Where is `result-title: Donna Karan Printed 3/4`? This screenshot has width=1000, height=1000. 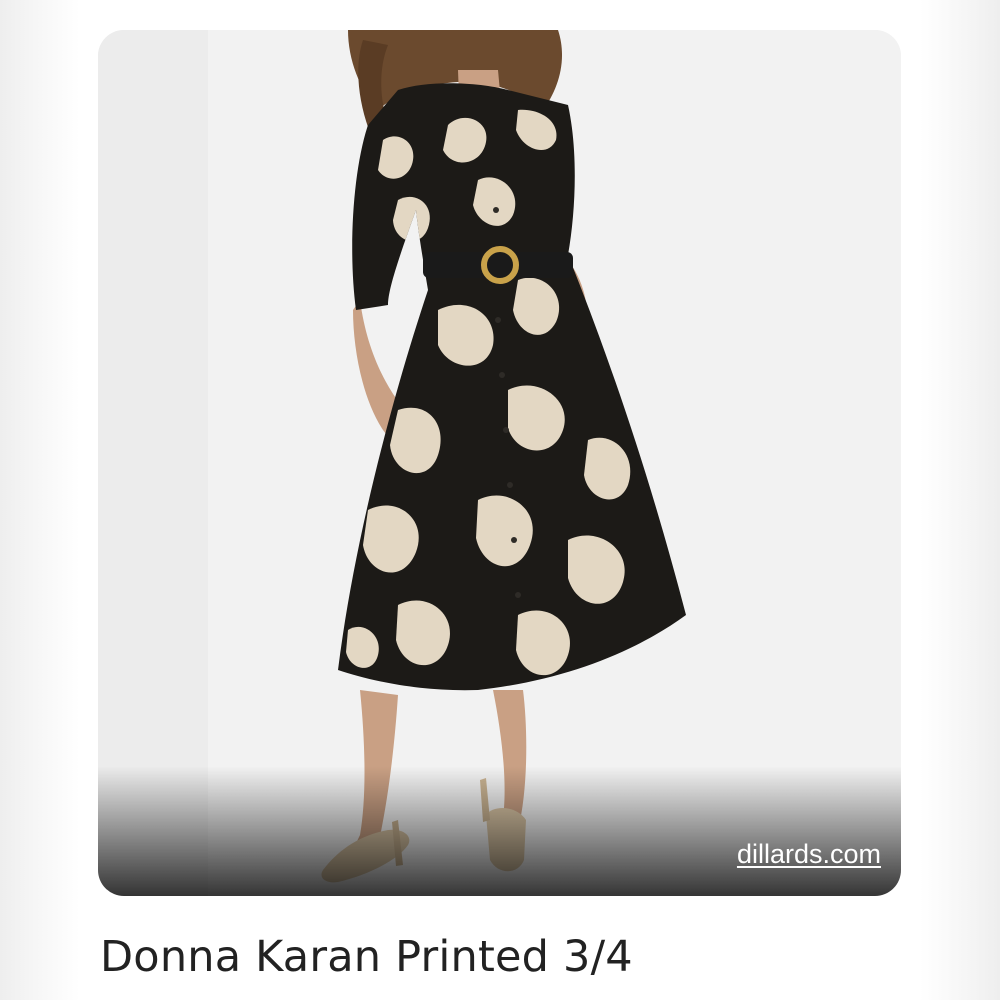
result-title: Donna Karan Printed 3/4 is located at coordinates (366, 957).